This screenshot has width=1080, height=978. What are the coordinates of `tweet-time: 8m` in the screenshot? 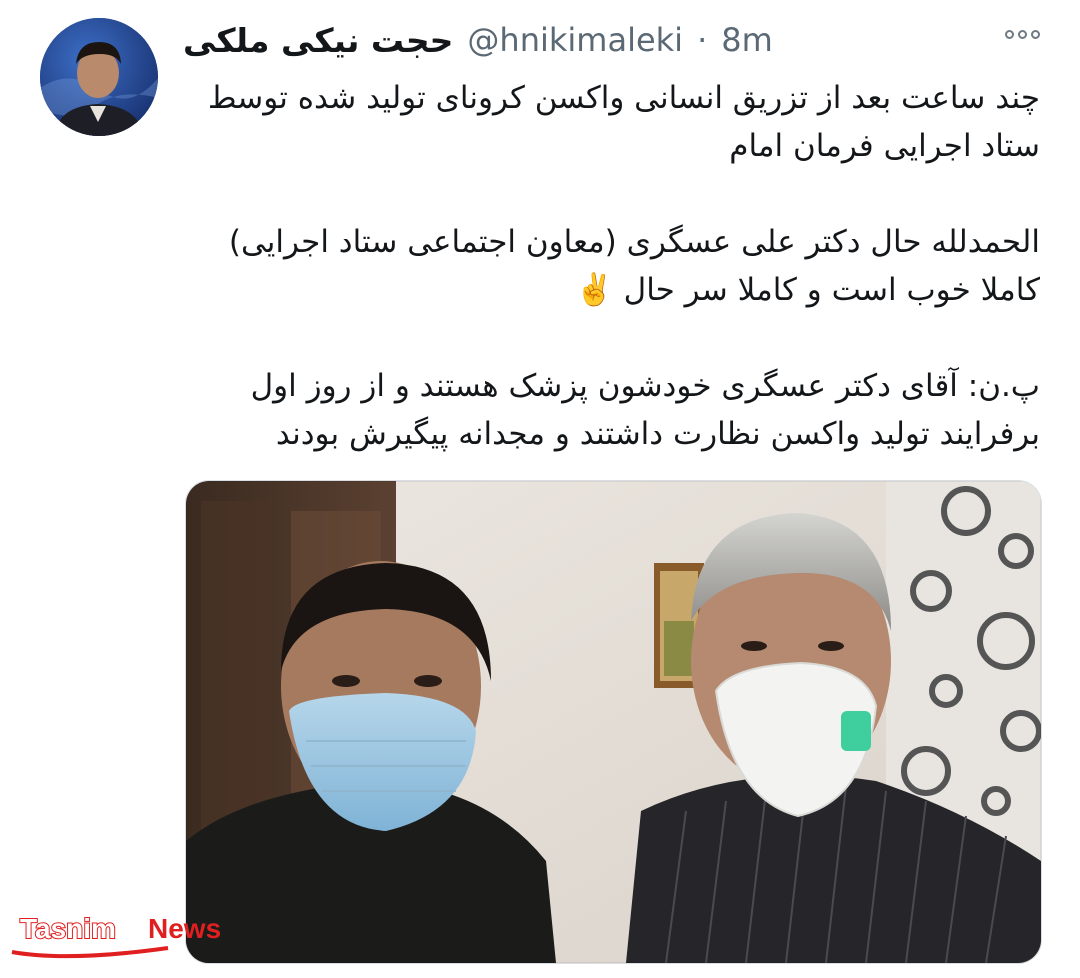 It's located at (747, 40).